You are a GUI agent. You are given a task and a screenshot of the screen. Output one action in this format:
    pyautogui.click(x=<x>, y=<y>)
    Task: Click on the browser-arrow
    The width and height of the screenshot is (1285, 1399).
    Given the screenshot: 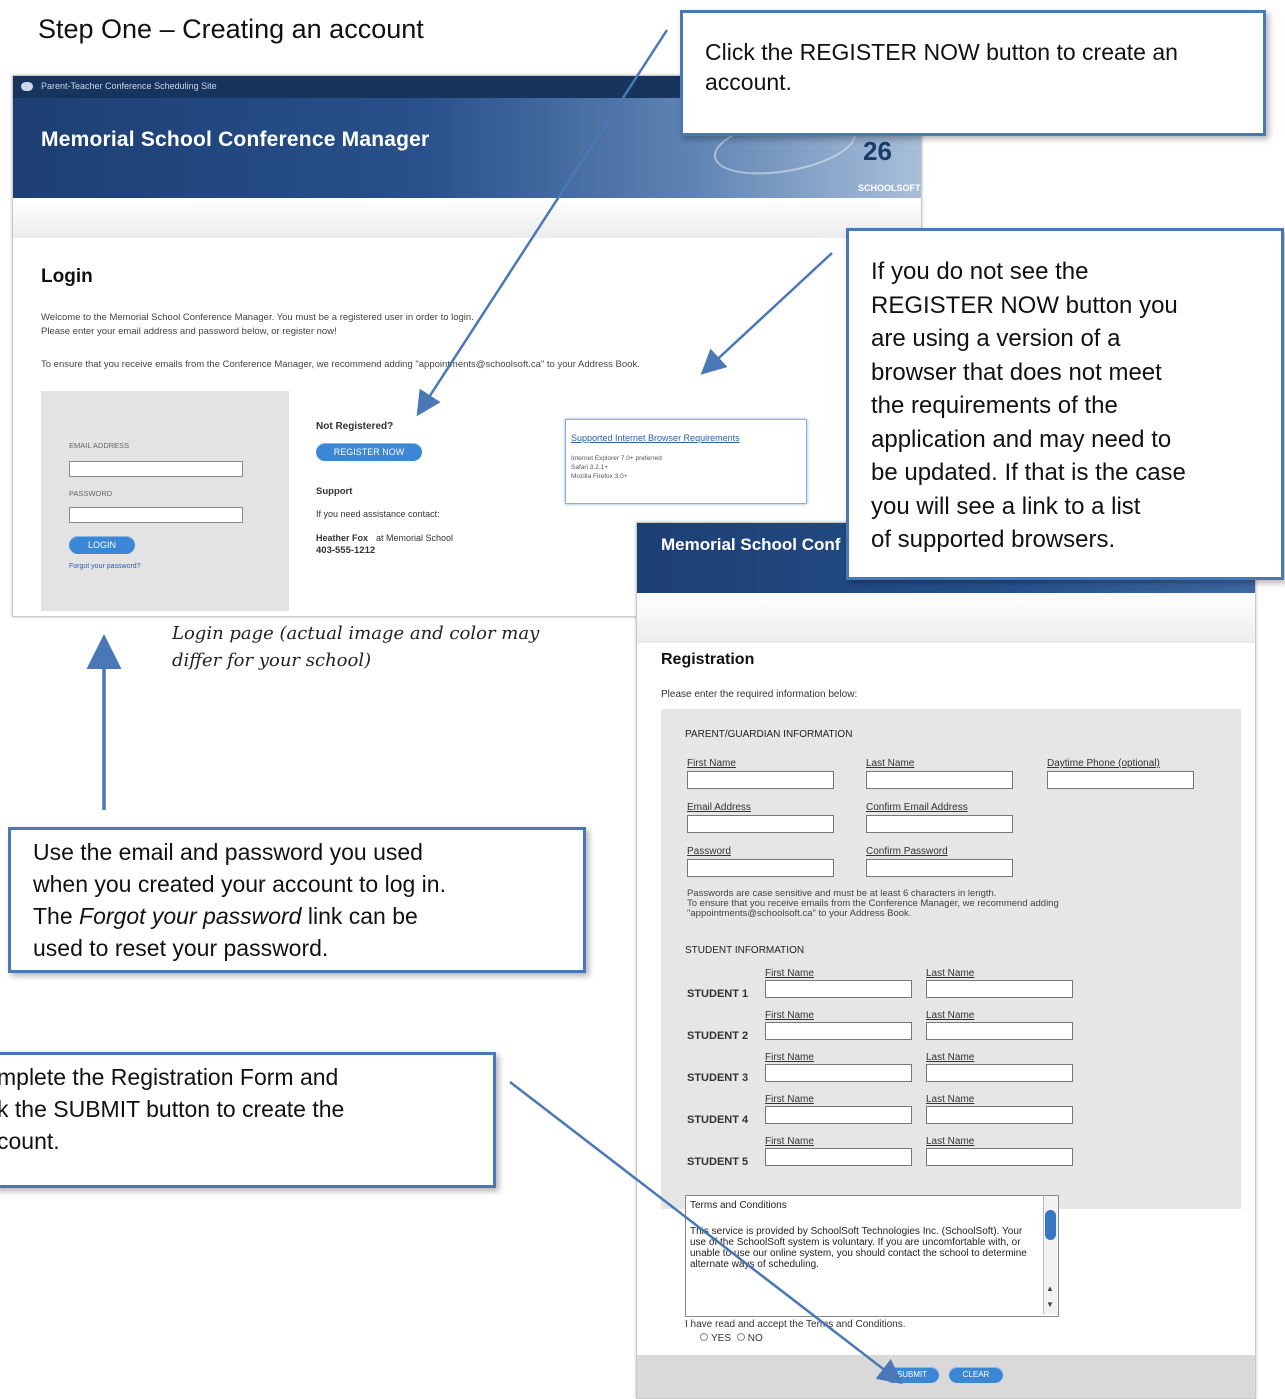 What is the action you would take?
    pyautogui.click(x=766, y=313)
    